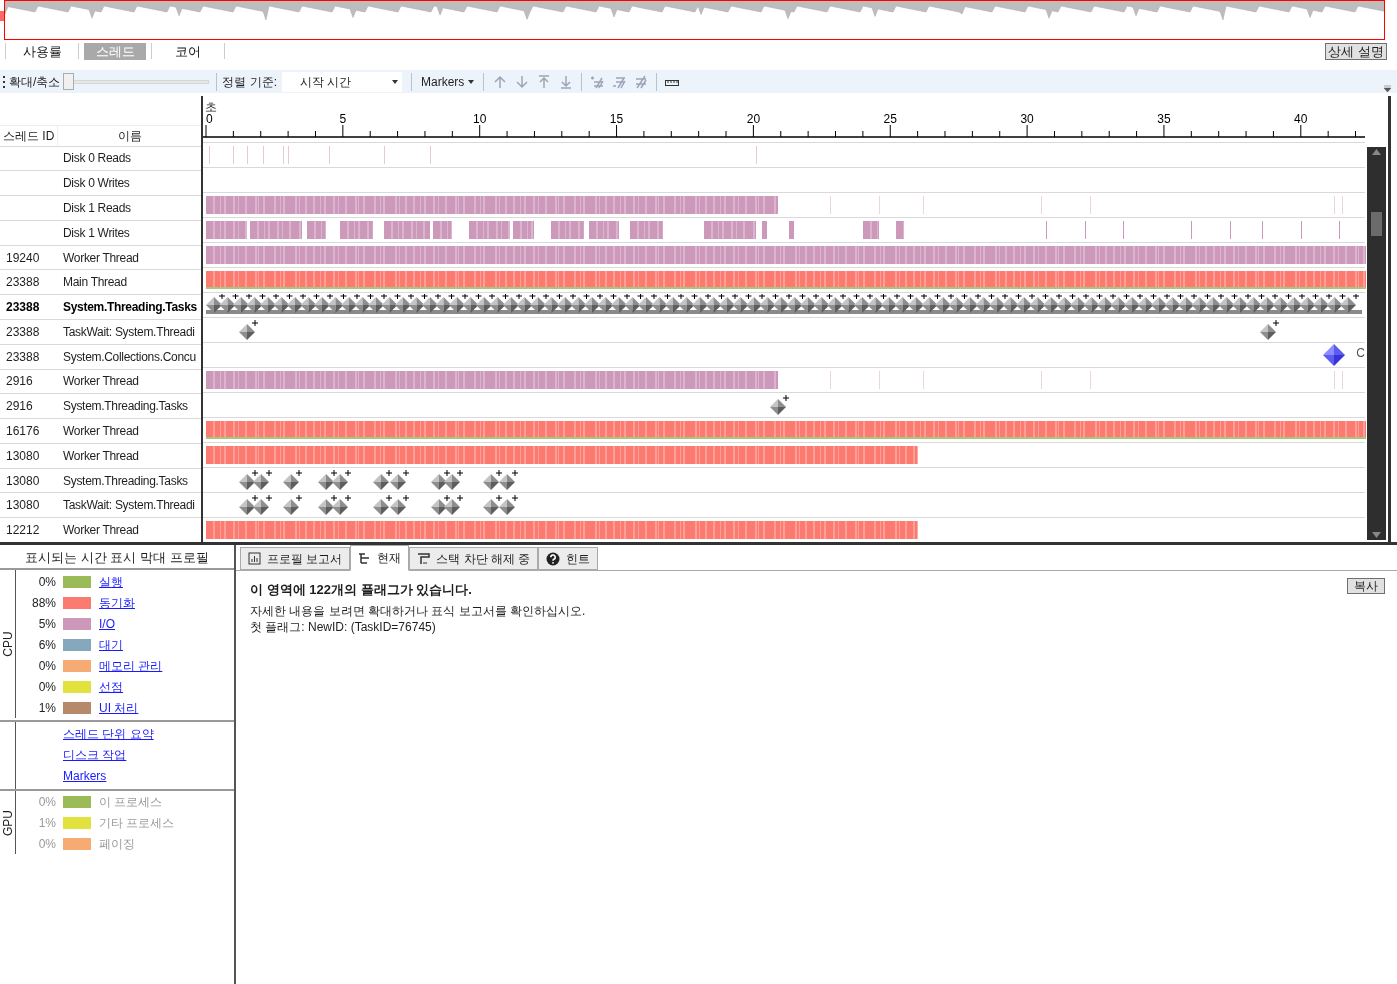  I want to click on group-label: GPU, so click(8, 822).